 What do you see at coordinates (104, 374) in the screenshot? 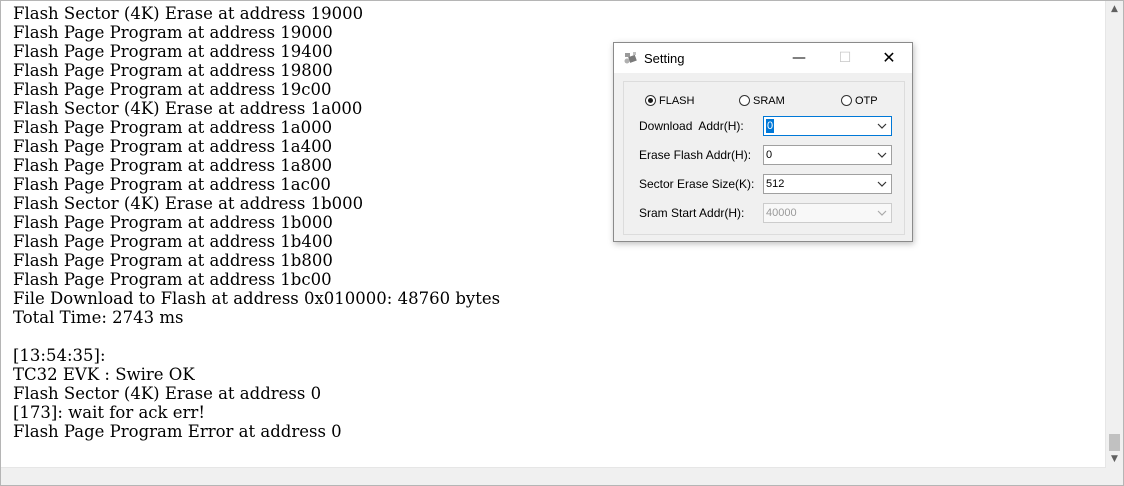
I see `log-line: TC32 EVK : Swire OK` at bounding box center [104, 374].